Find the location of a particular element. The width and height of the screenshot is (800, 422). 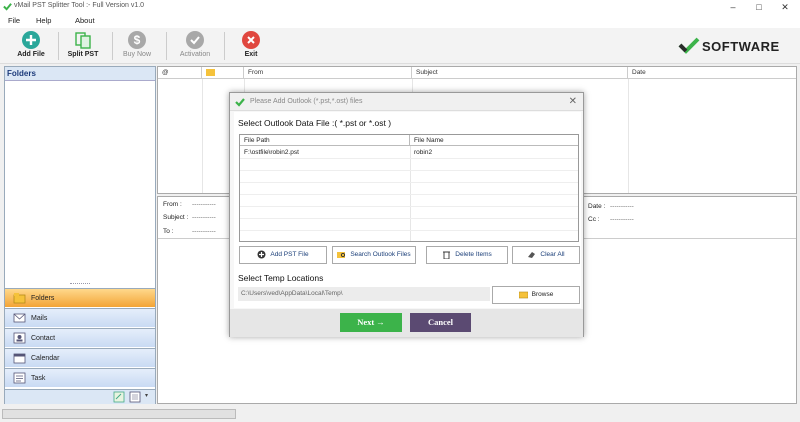

split-pst-button: Split PST is located at coordinates (83, 46).